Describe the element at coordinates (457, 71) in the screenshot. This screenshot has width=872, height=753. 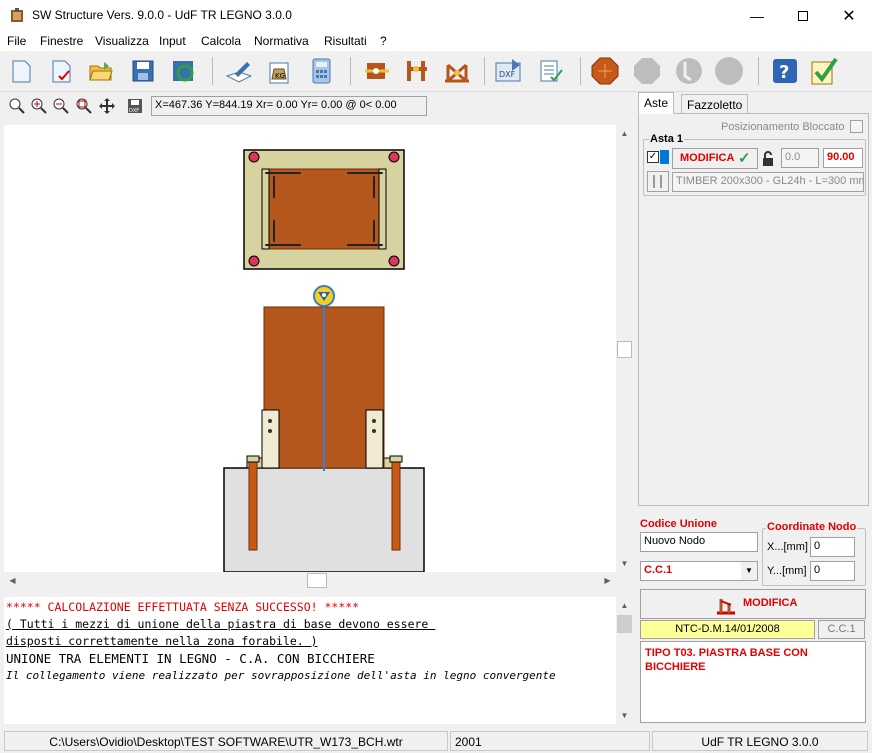
I see `joint-tool-3-button` at that location.